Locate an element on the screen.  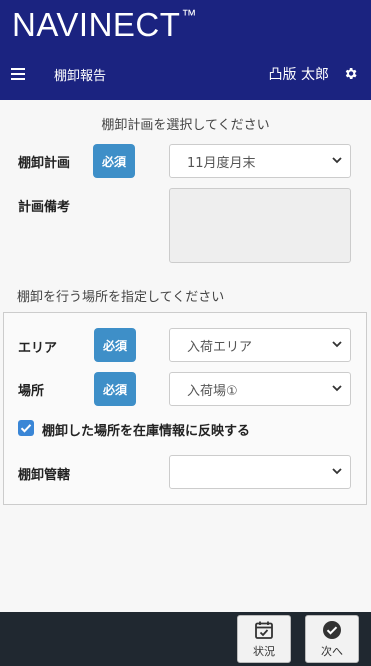
jurisdiction-select is located at coordinates (260, 472).